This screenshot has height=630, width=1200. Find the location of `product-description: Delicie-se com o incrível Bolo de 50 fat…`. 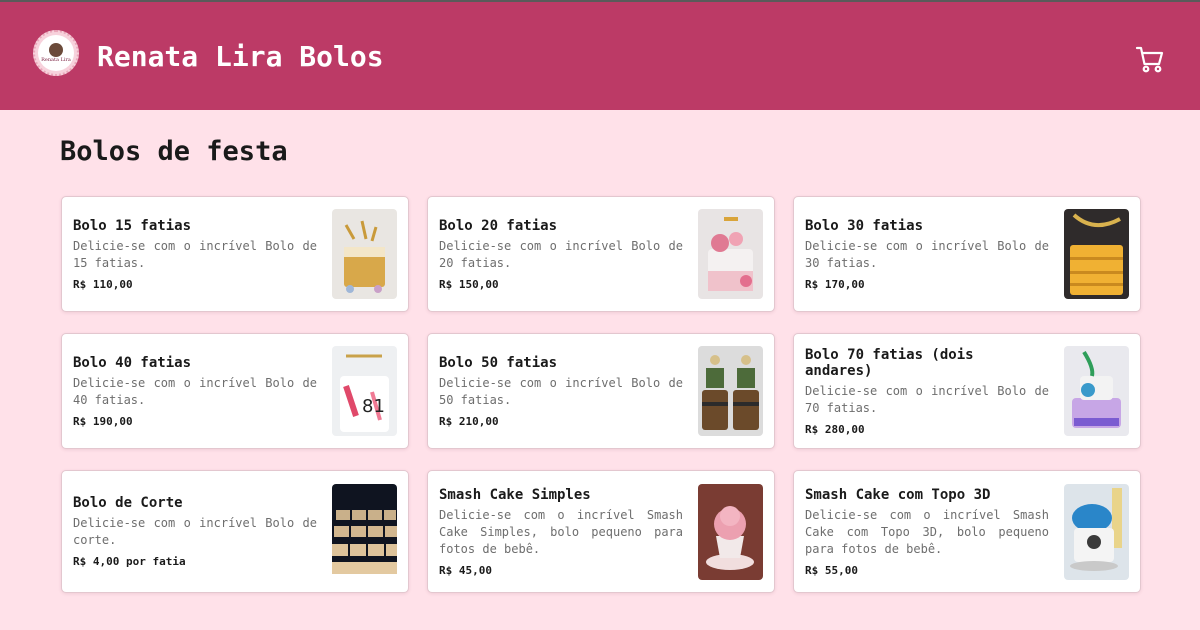

product-description: Delicie-se com o incrível Bolo de 50 fat… is located at coordinates (561, 391).